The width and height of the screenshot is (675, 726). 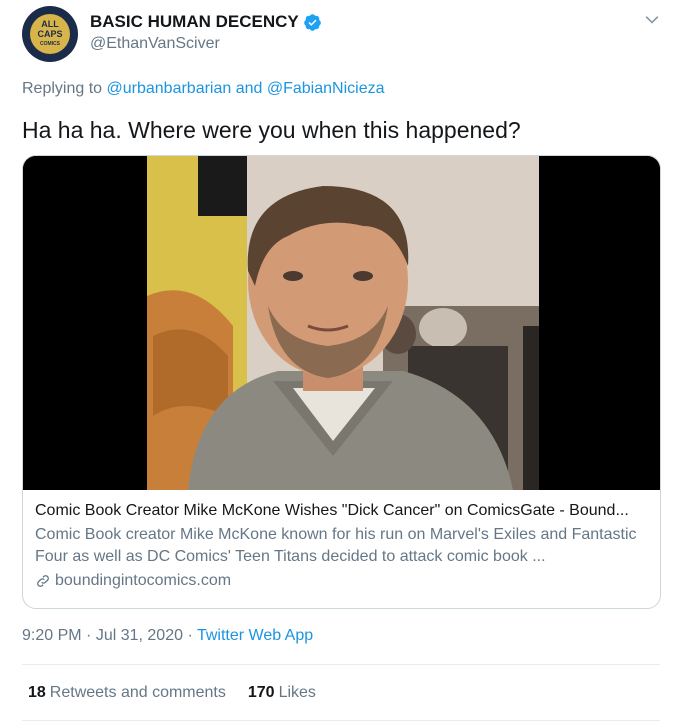 What do you see at coordinates (249, 88) in the screenshot?
I see `reply-and: and` at bounding box center [249, 88].